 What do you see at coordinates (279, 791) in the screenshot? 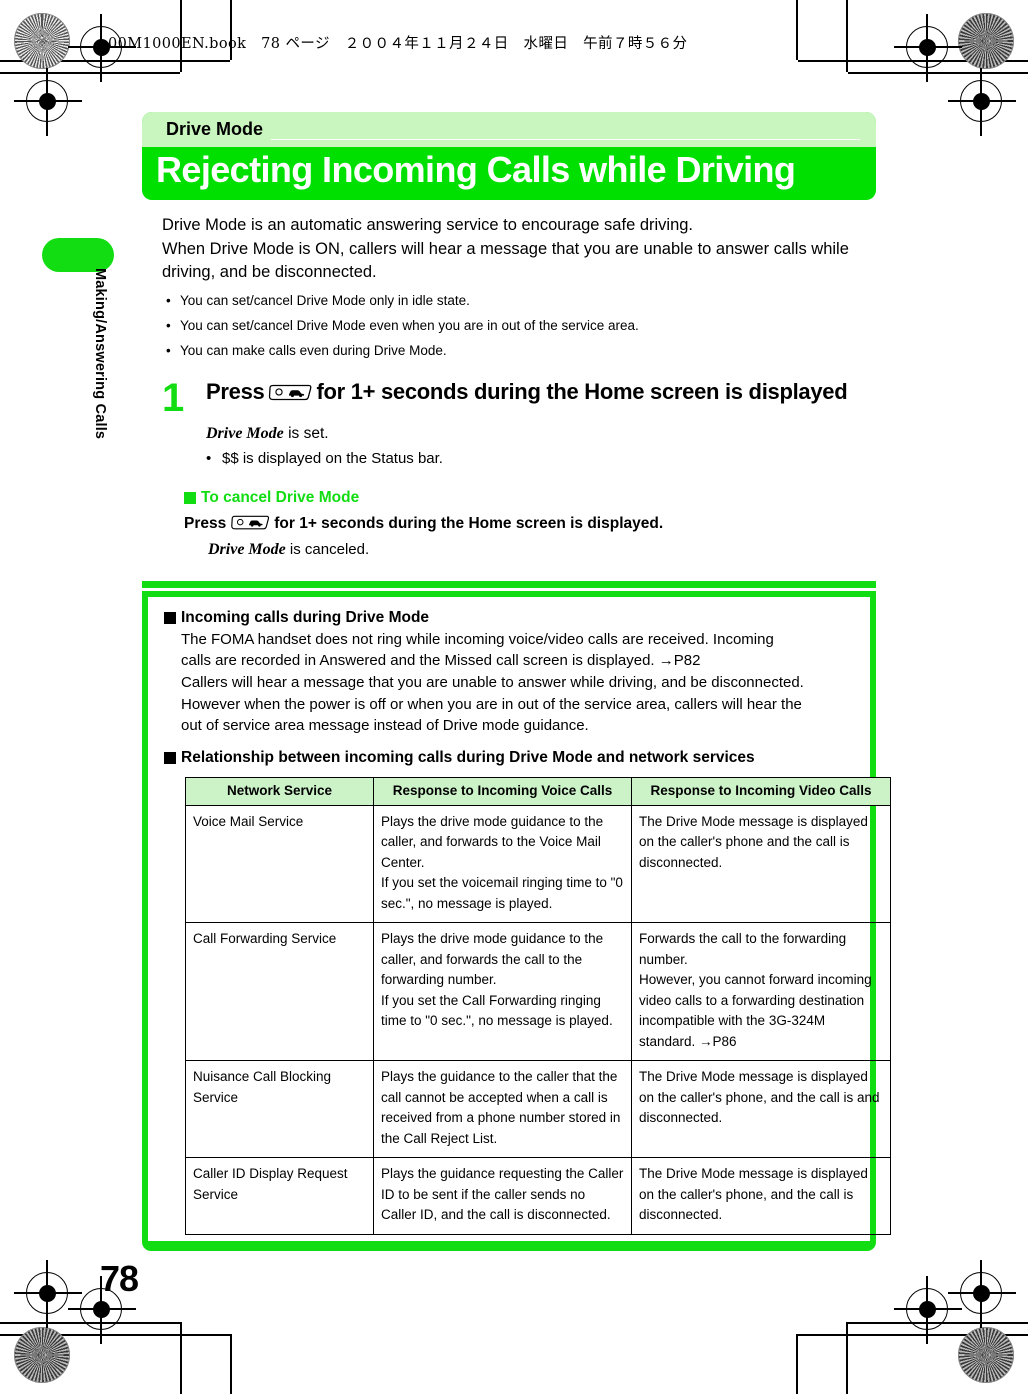
I see `column-header-network-service: Network Service` at bounding box center [279, 791].